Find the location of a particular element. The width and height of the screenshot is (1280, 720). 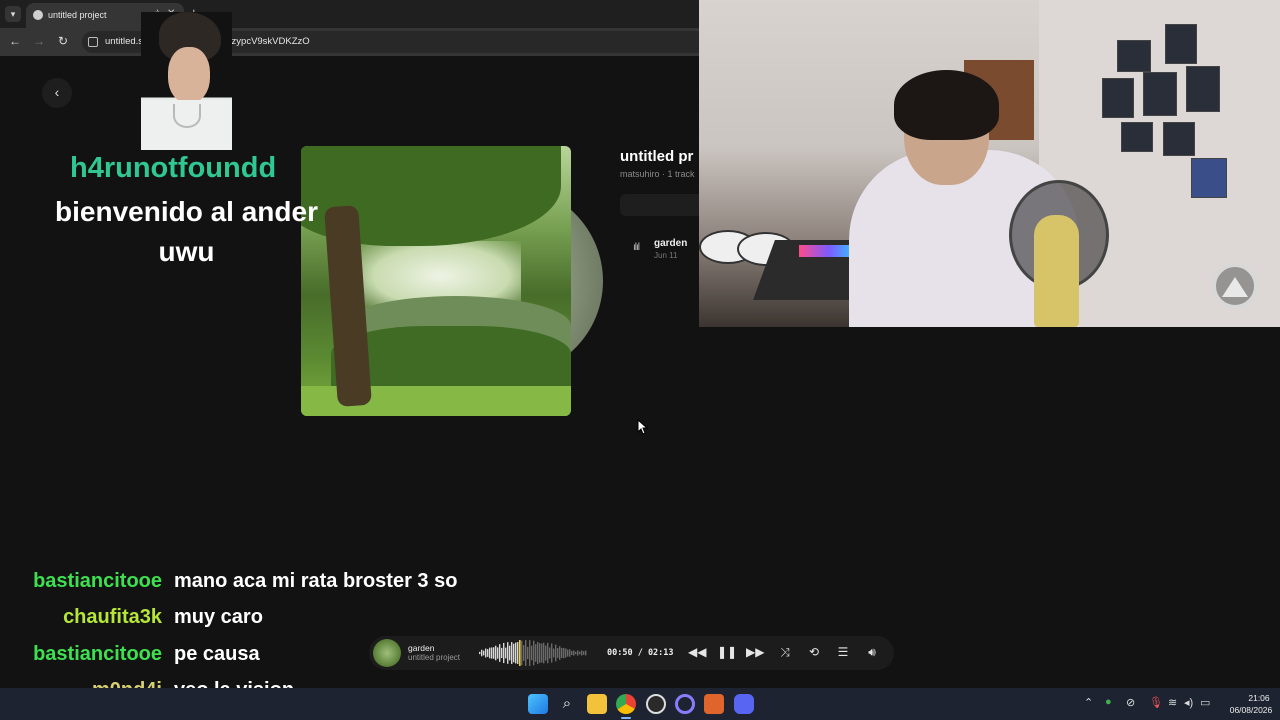

microphone-icon: 🎙︎ is located at coordinates (1156, 702).